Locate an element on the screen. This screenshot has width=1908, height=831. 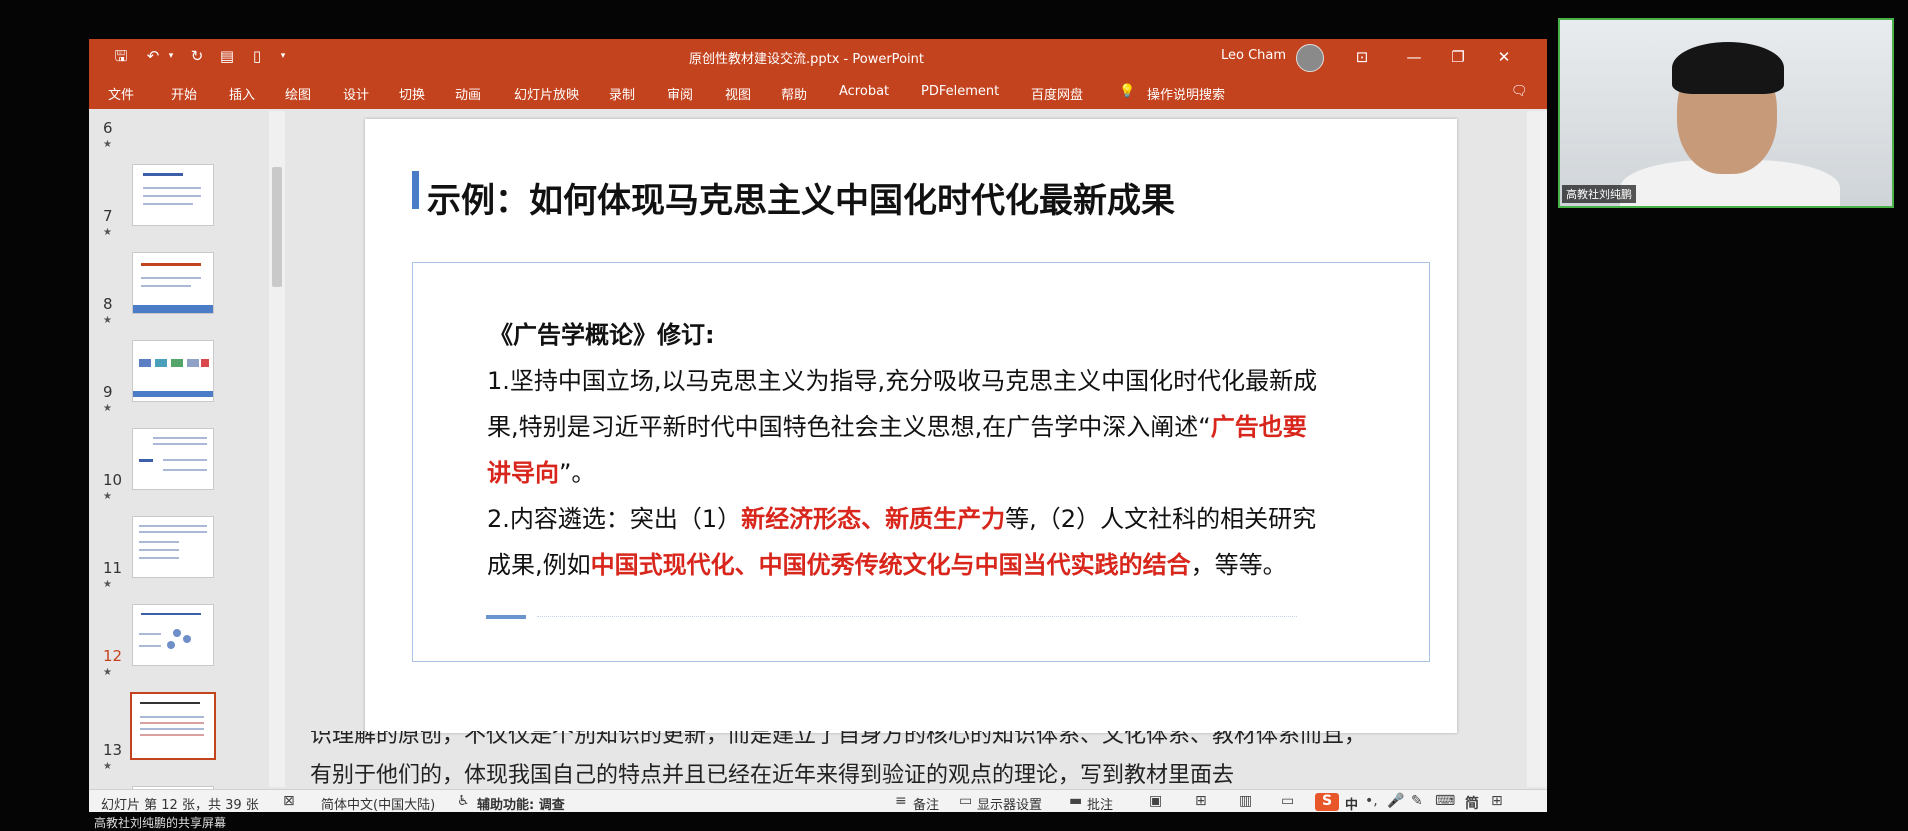
thumb-number: 9 is located at coordinates (108, 392).